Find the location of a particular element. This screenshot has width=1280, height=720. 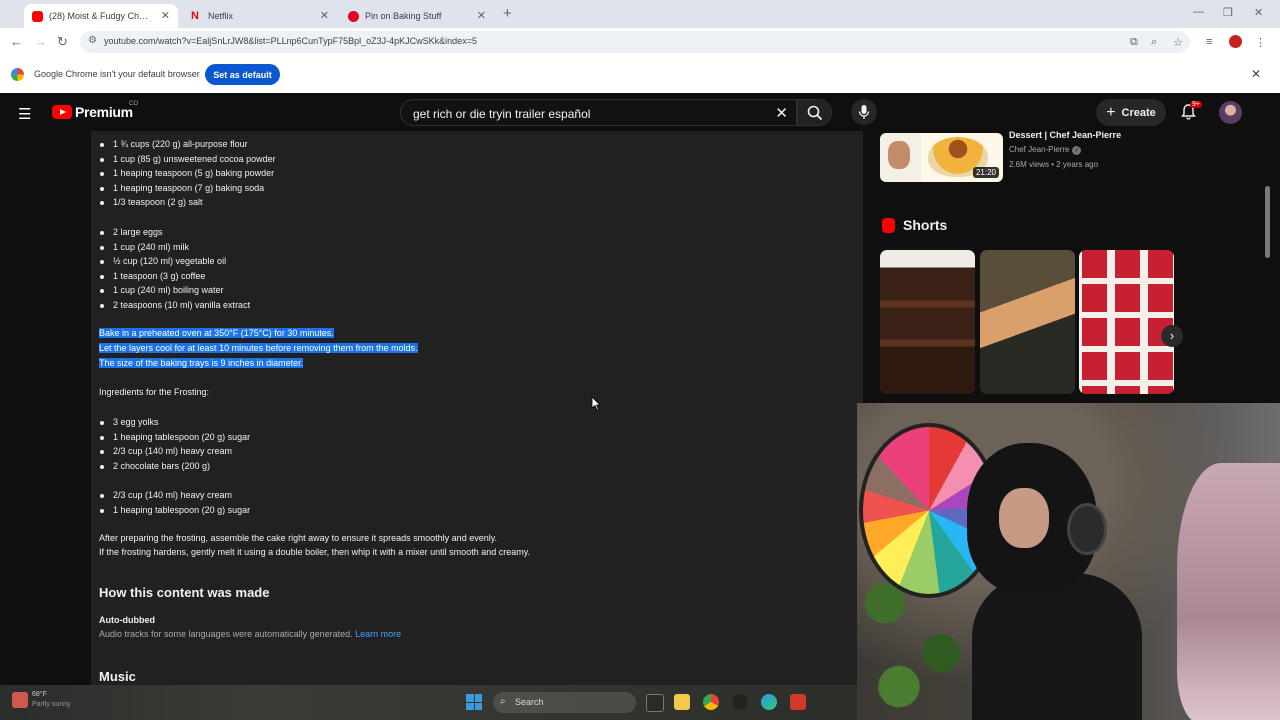

tab-pinterest: Pin on Baking Stuff ✕ is located at coordinates (417, 16).